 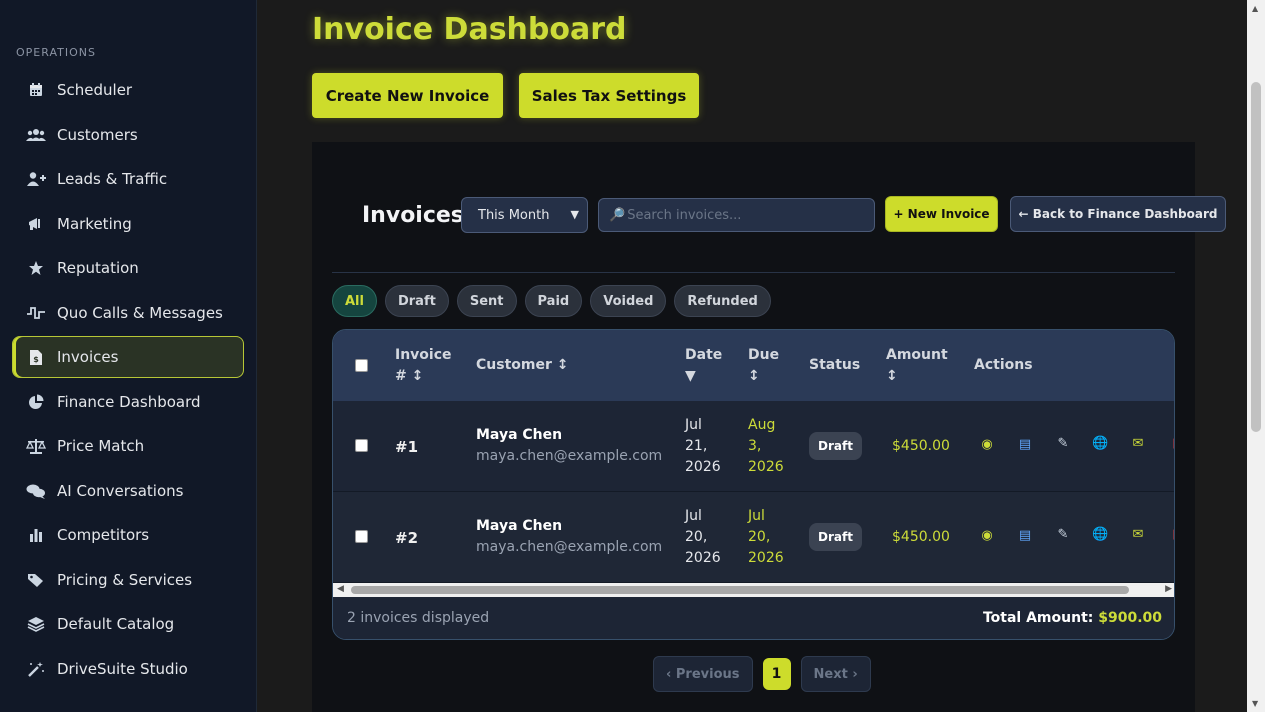 I want to click on sidebar-item-label: Leads & Traffic, so click(x=112, y=179).